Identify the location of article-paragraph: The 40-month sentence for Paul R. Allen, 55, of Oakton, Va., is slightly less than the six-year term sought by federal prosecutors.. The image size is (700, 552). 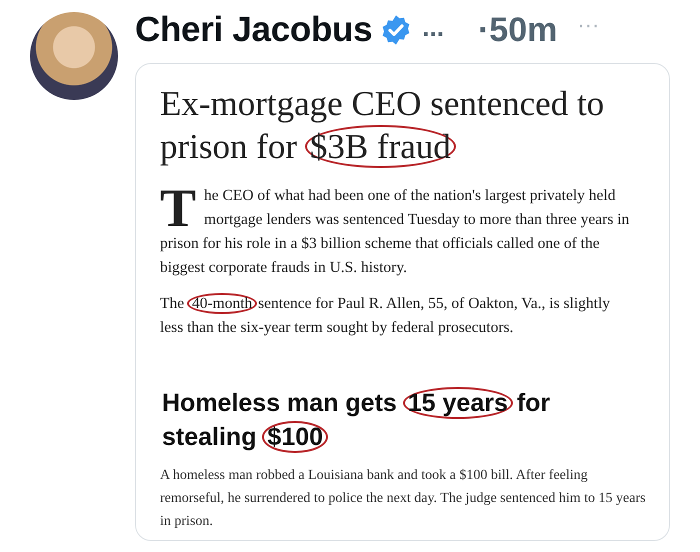
(386, 315).